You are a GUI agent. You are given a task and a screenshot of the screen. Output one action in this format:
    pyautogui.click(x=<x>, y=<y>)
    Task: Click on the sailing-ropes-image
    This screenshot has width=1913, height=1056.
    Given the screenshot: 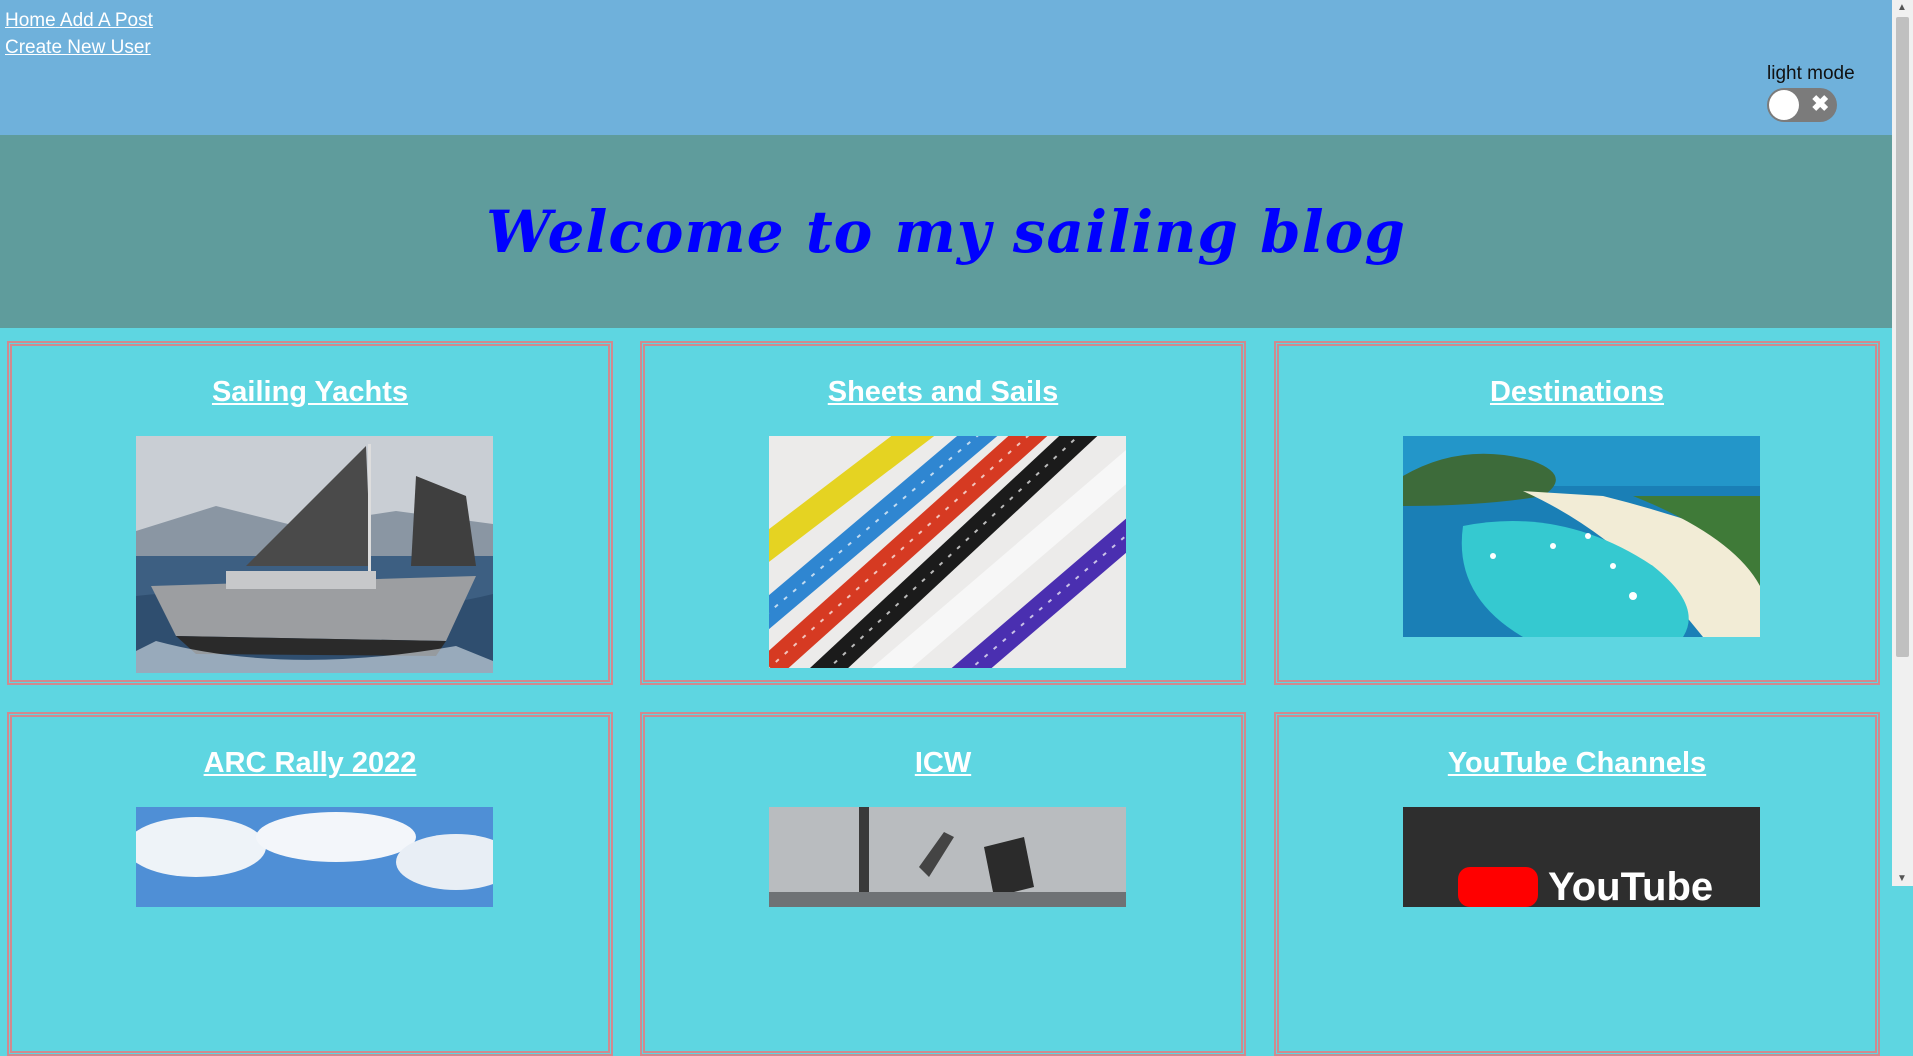 What is the action you would take?
    pyautogui.click(x=947, y=552)
    